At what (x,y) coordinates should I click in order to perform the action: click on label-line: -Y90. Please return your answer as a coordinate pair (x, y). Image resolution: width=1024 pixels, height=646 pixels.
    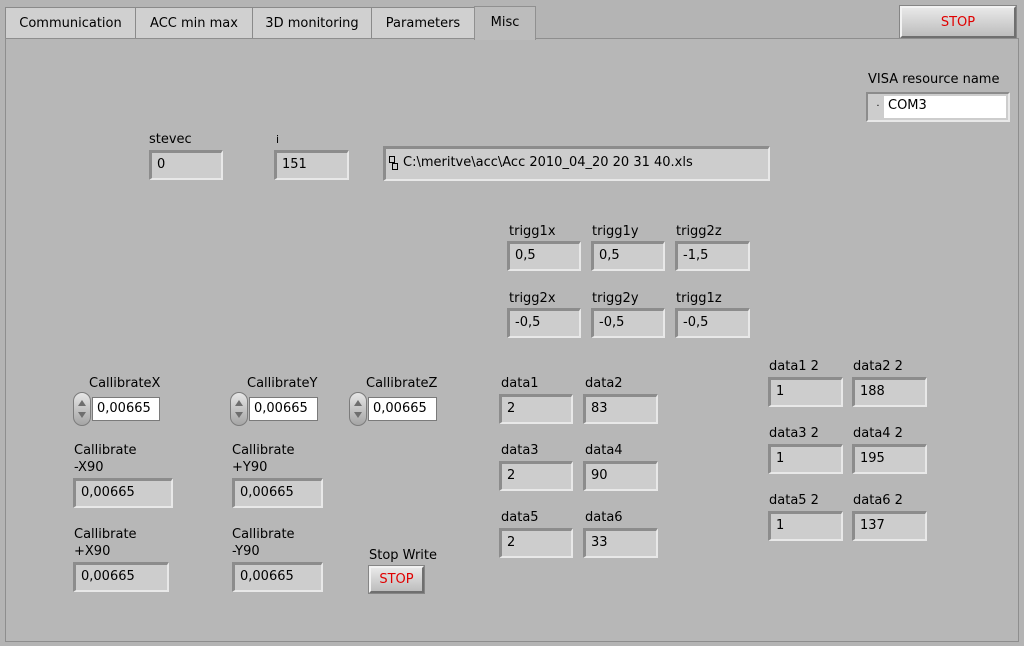
    Looking at the image, I should click on (246, 551).